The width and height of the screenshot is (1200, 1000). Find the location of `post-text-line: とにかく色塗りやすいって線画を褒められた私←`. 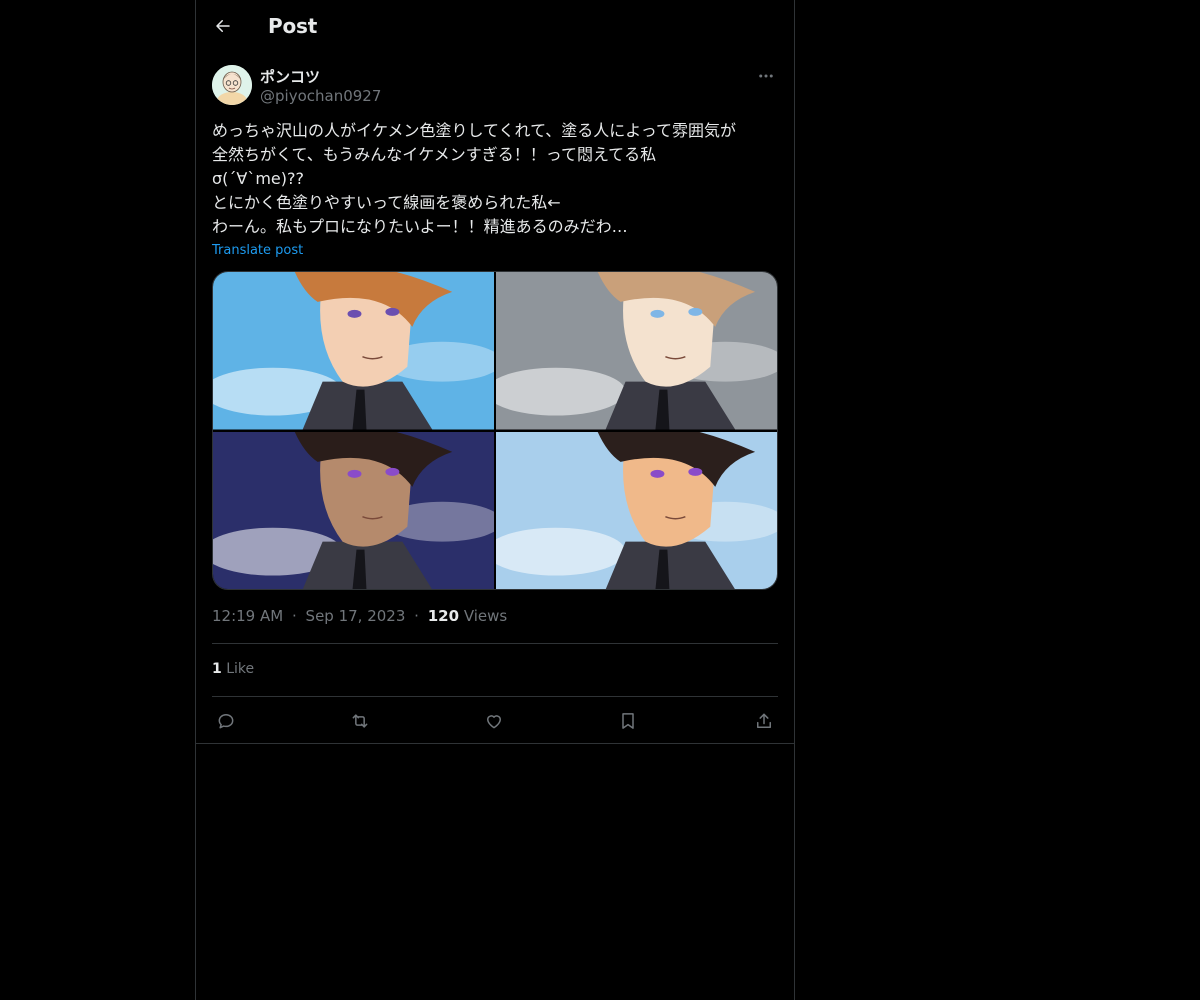

post-text-line: とにかく色塗りやすいって線画を褒められた私← is located at coordinates (386, 202).